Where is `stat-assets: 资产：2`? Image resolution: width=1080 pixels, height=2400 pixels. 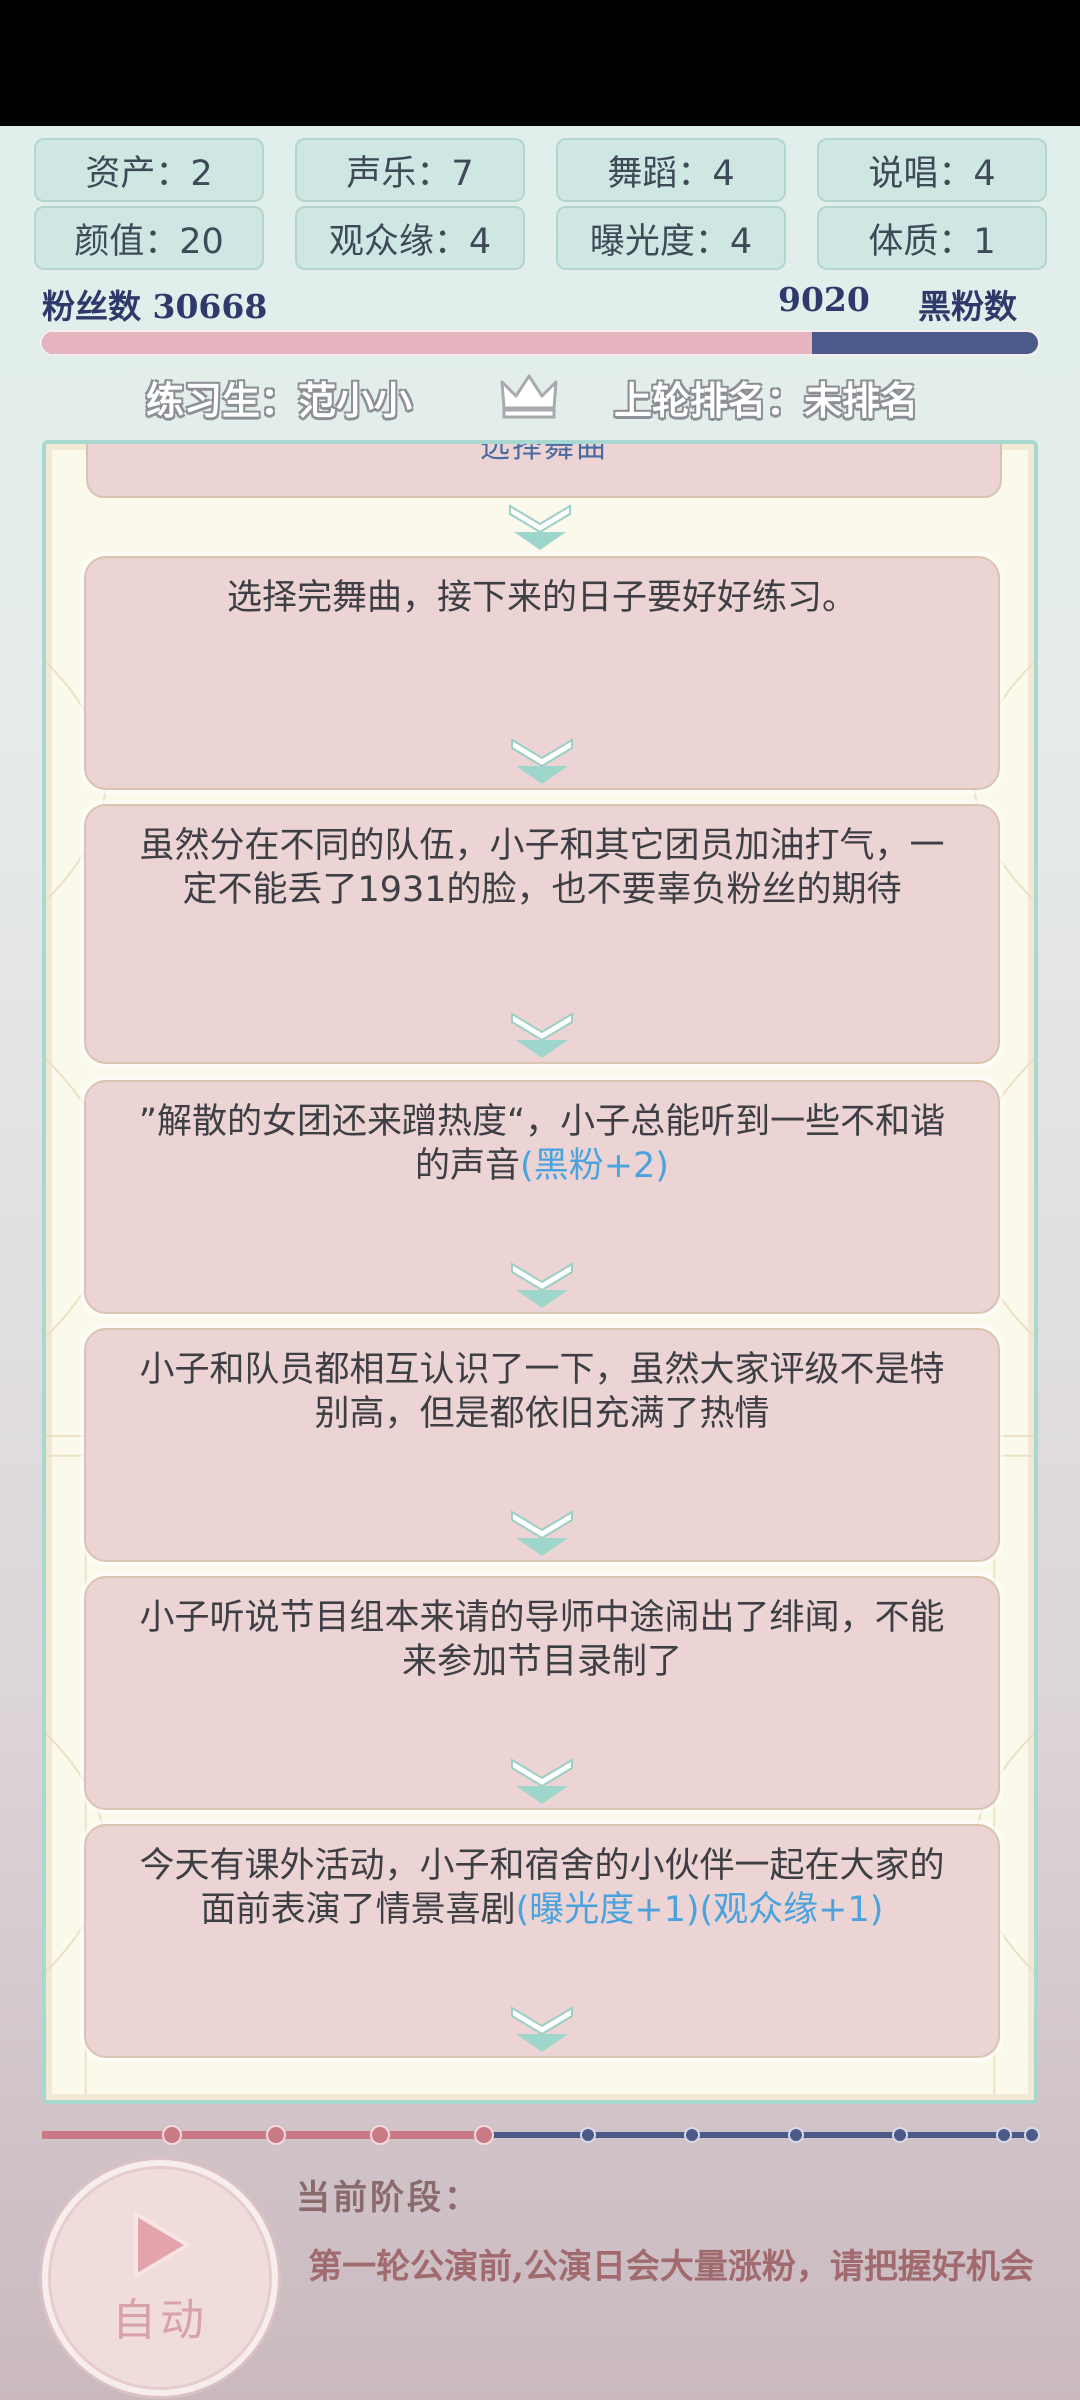
stat-assets: 资产：2 is located at coordinates (149, 170).